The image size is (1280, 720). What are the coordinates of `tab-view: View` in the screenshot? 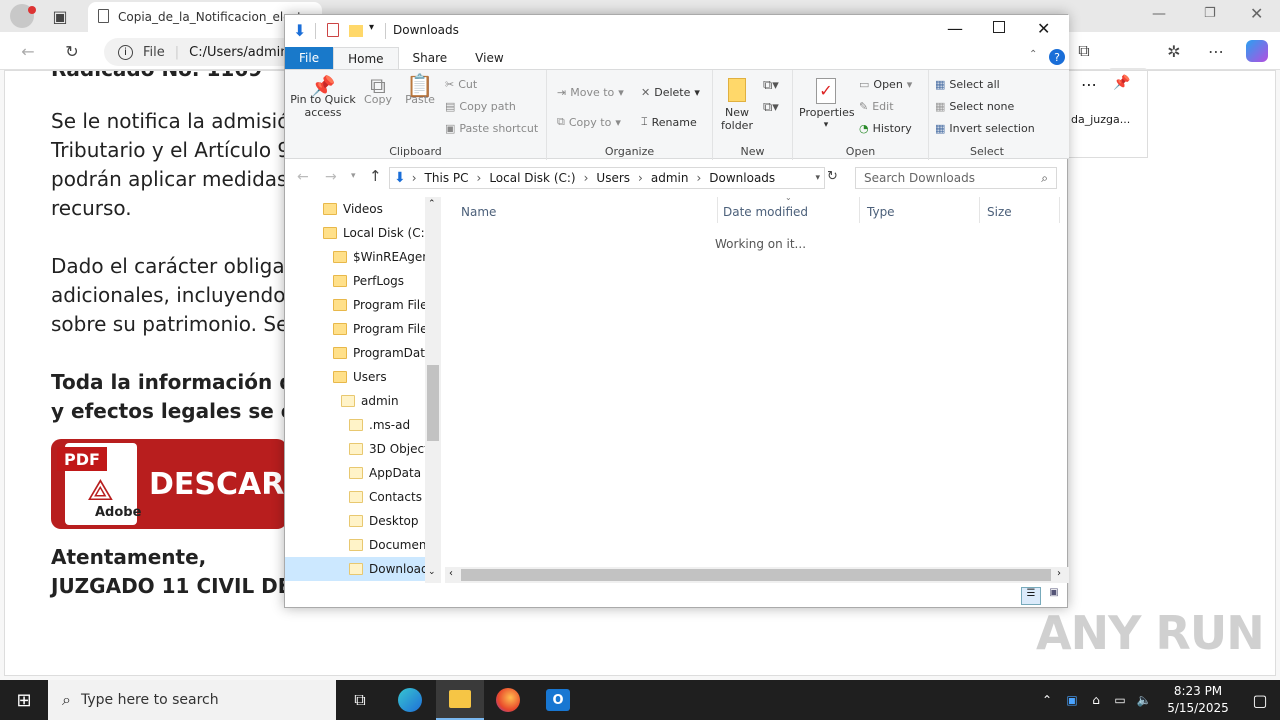 It's located at (489, 58).